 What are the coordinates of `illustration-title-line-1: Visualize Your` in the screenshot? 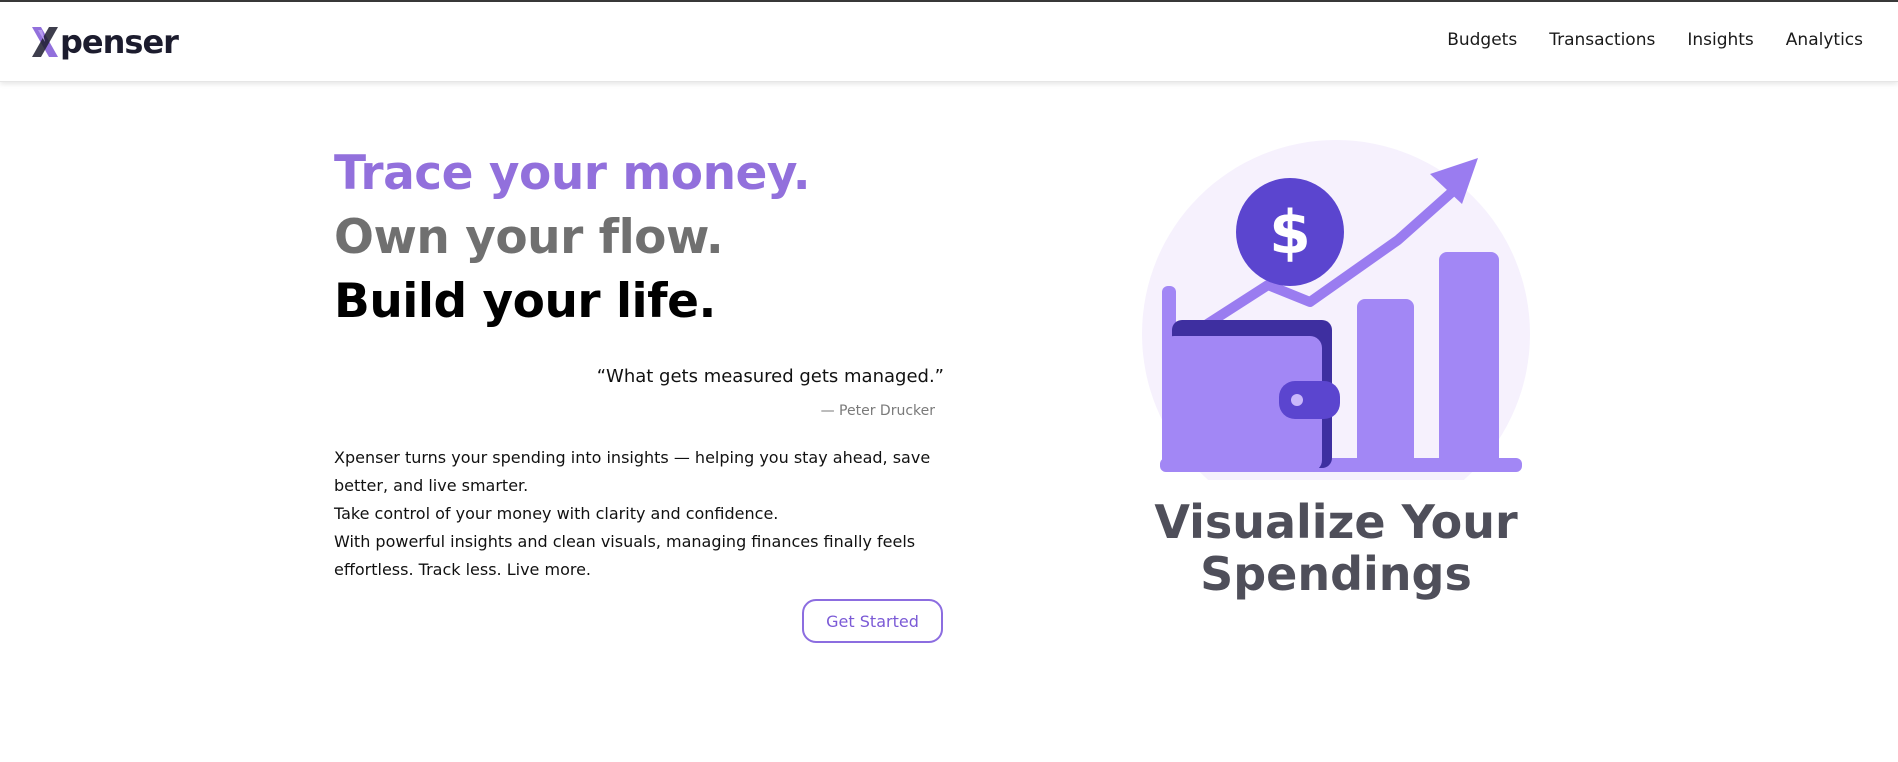 It's located at (1336, 522).